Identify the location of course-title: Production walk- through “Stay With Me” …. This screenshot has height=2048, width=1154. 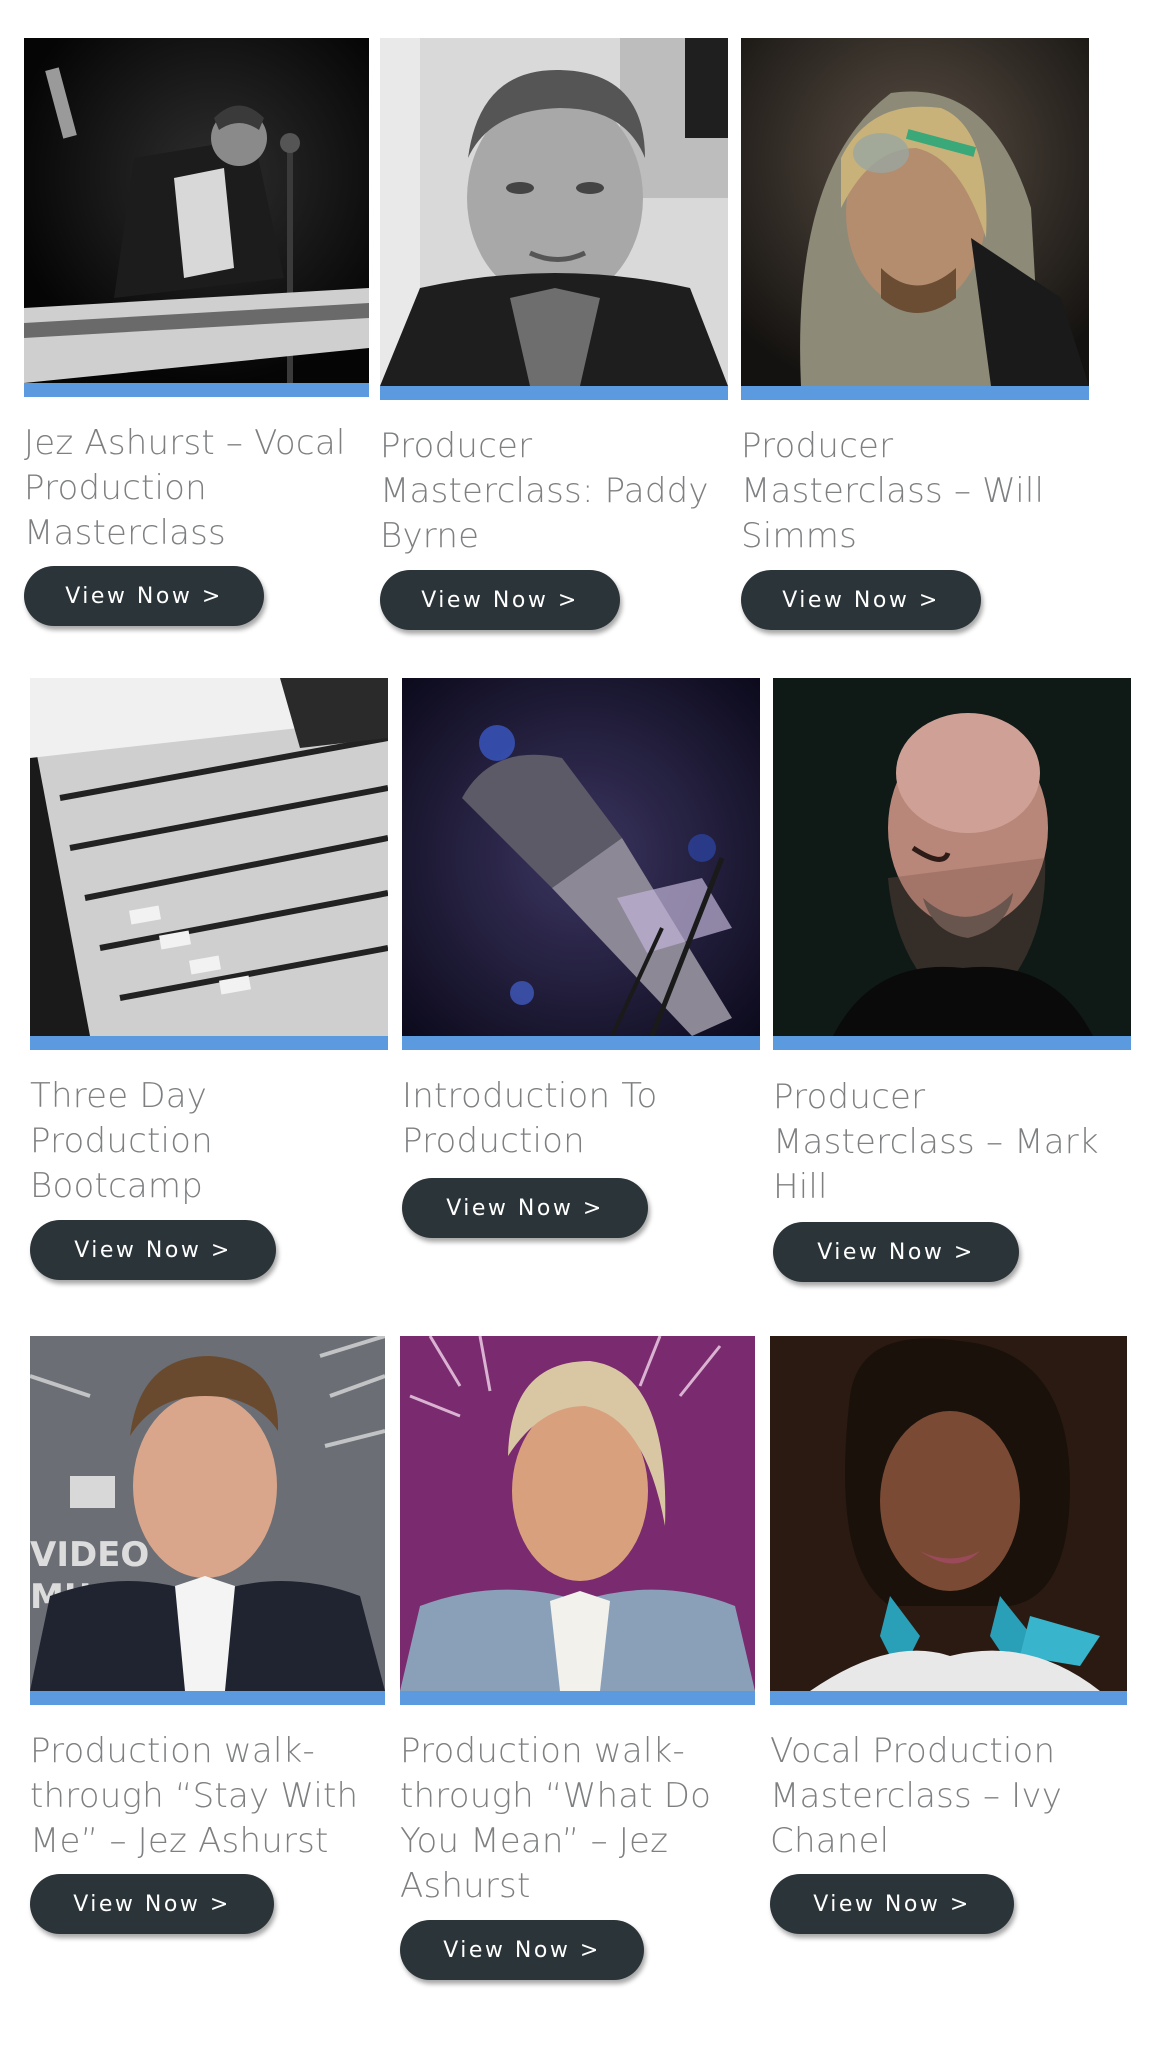
(194, 1796).